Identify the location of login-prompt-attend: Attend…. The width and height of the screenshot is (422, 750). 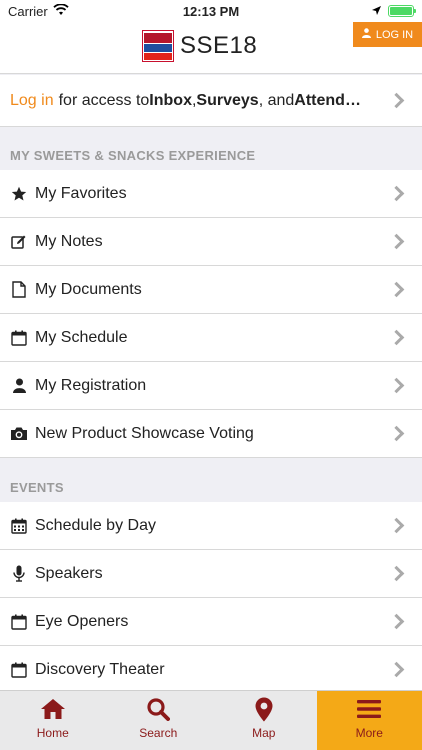
(327, 100).